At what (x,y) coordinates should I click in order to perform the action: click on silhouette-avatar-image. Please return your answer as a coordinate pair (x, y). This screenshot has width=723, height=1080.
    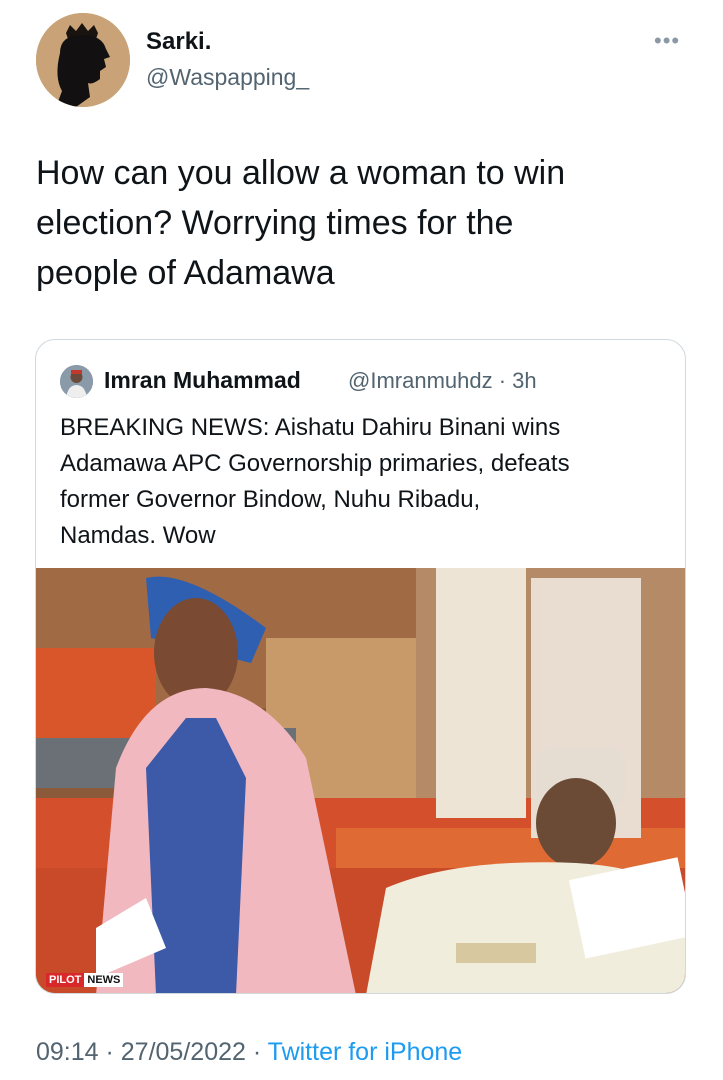
    Looking at the image, I should click on (83, 60).